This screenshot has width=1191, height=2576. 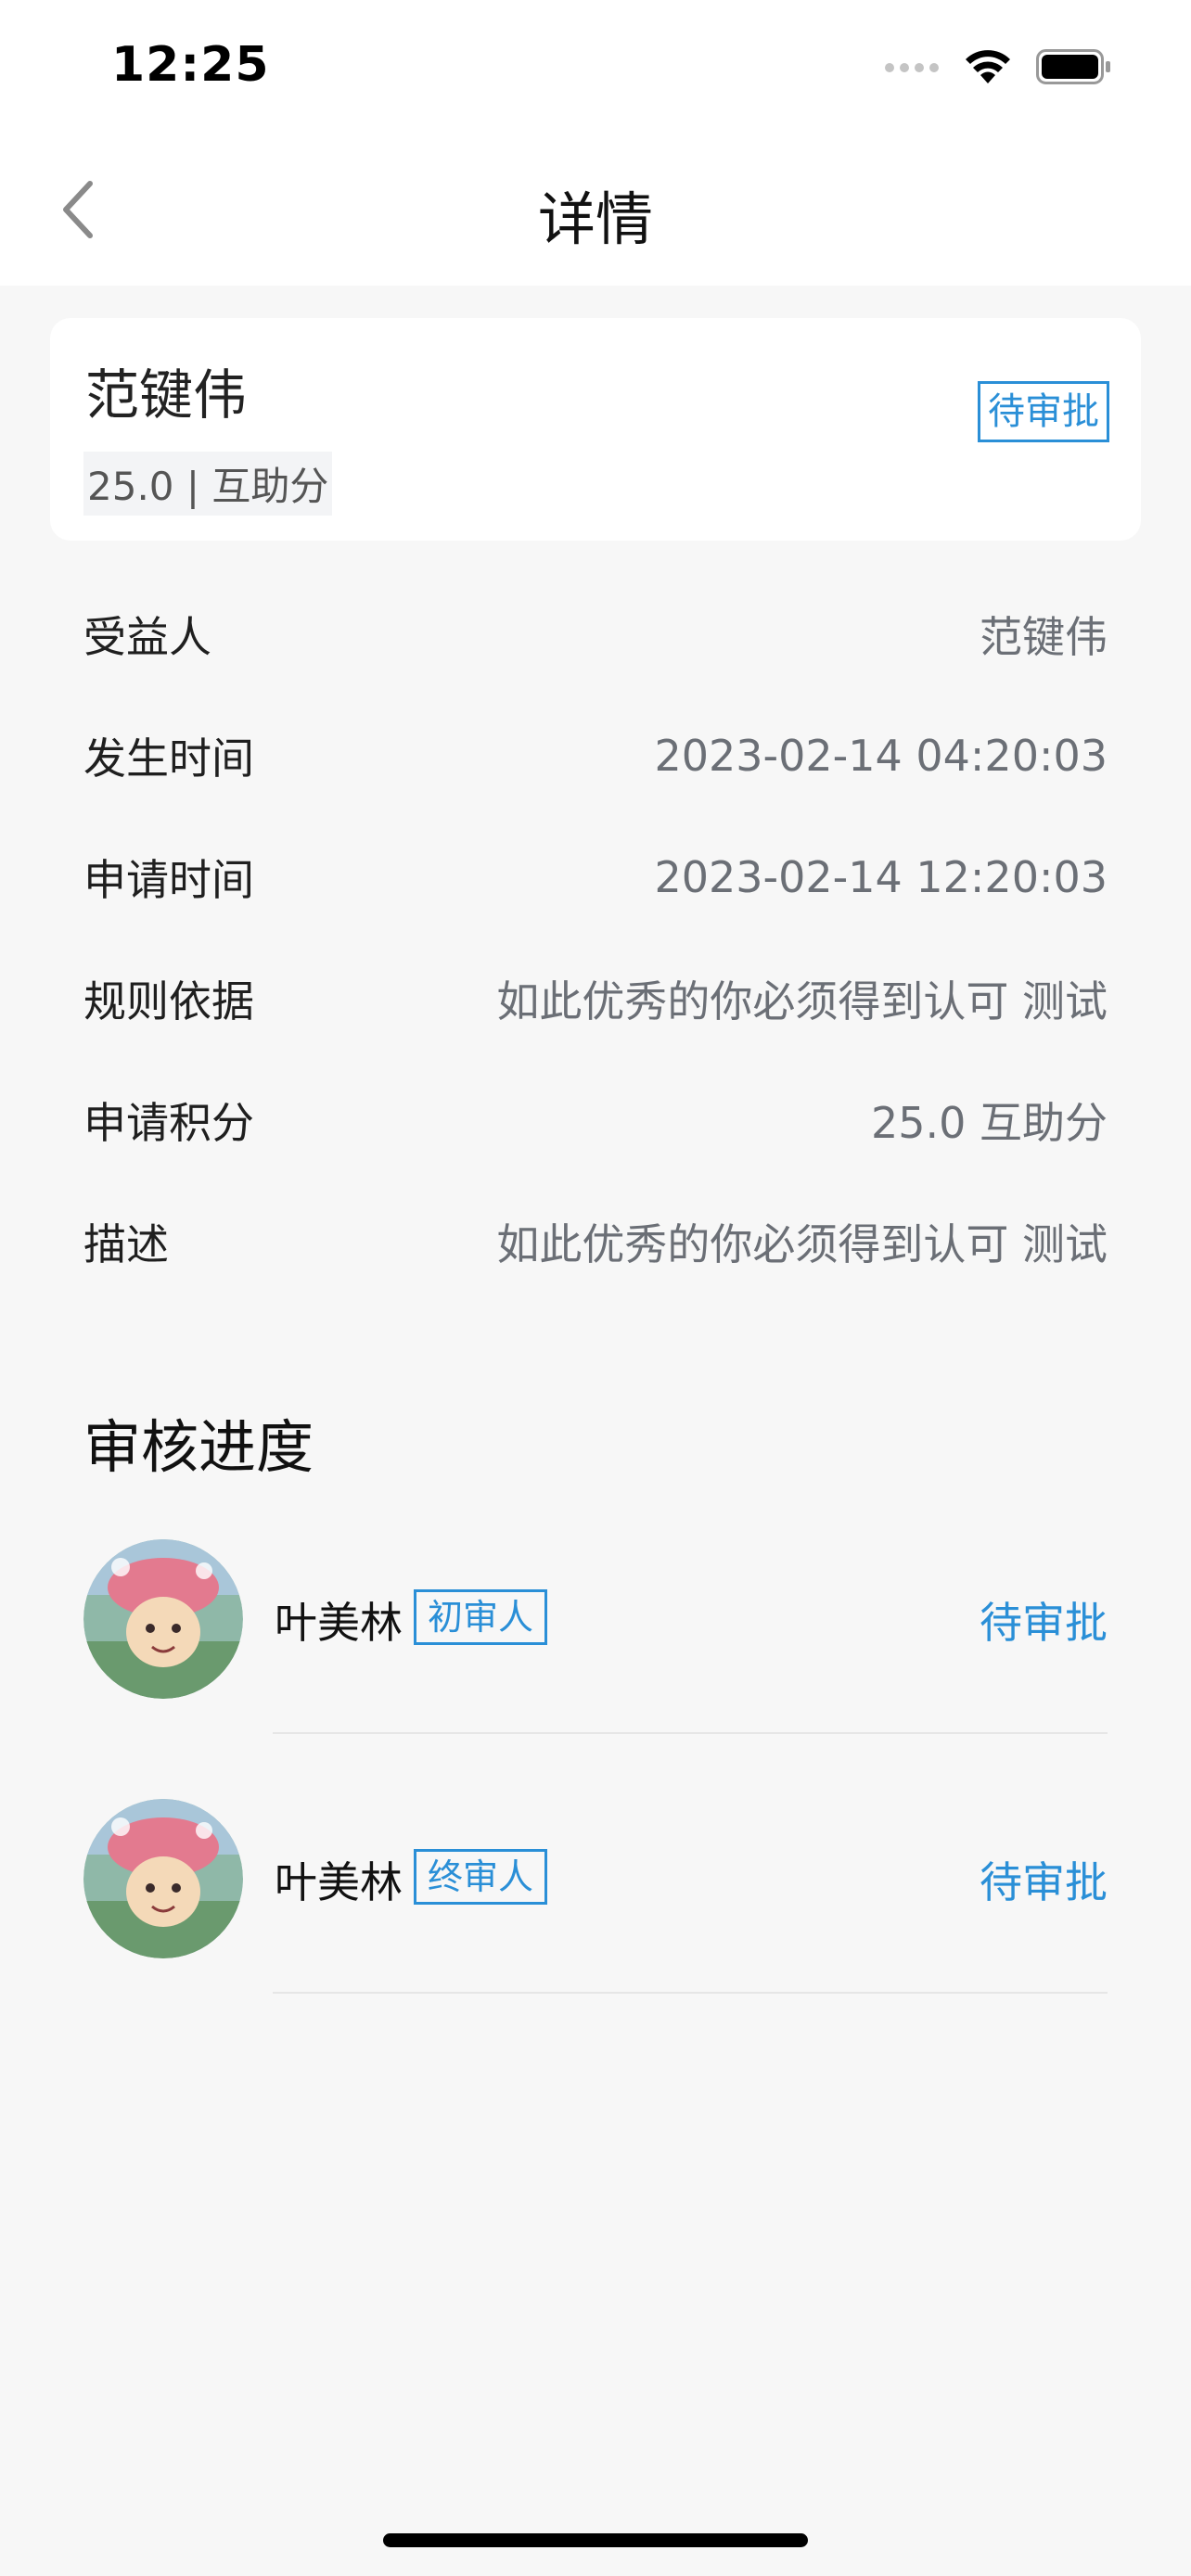 What do you see at coordinates (595, 756) in the screenshot?
I see `detail-row-occur-time: 发生时间 2023-02-14 04:20:03` at bounding box center [595, 756].